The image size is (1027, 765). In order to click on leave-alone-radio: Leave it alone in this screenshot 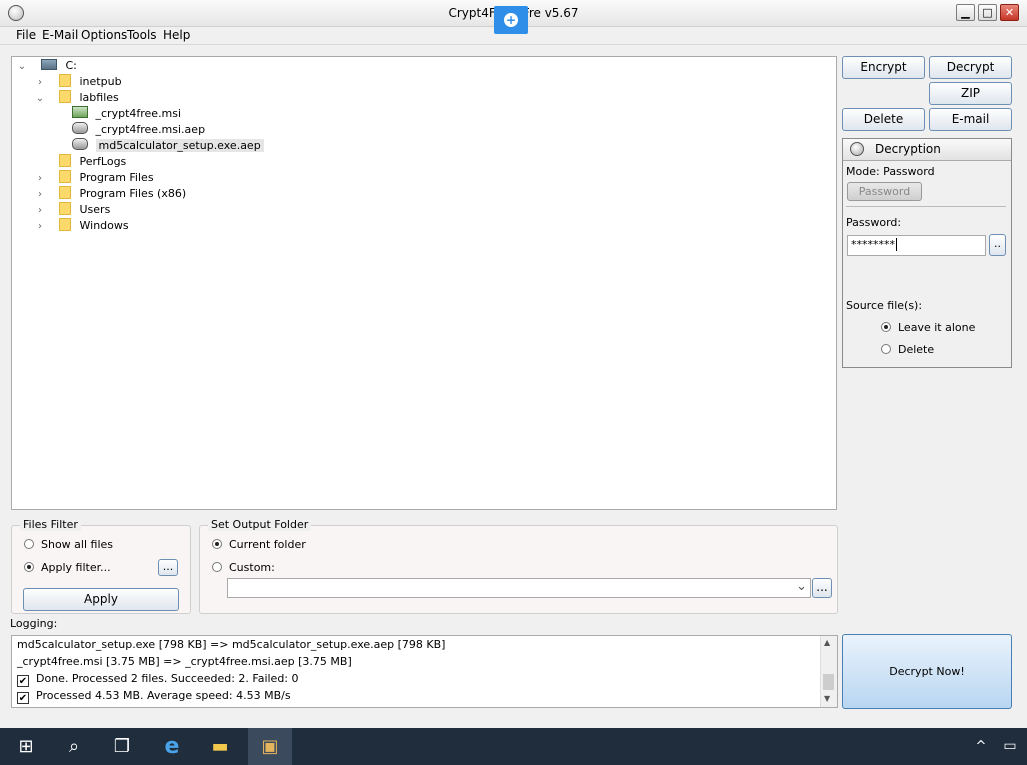, I will do `click(928, 327)`.